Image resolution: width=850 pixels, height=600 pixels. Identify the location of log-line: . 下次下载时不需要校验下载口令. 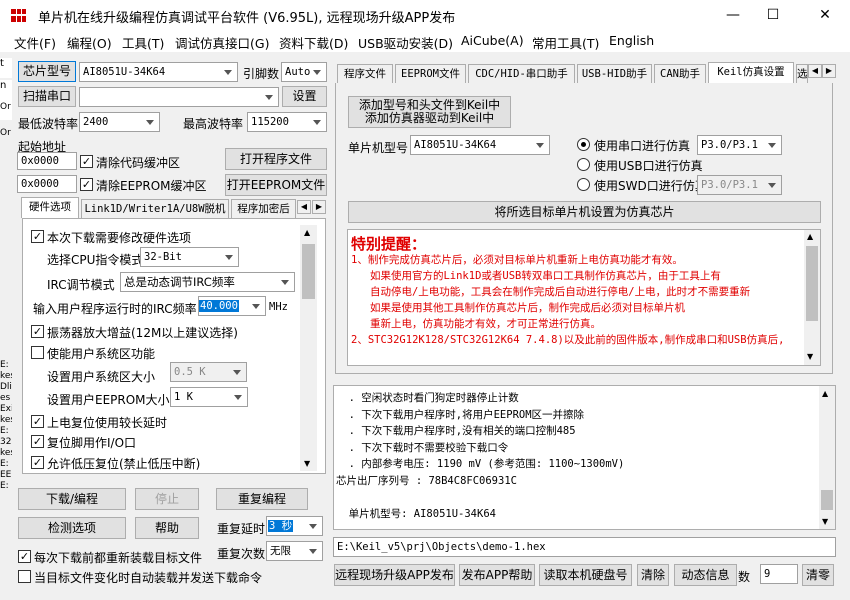
(422, 447).